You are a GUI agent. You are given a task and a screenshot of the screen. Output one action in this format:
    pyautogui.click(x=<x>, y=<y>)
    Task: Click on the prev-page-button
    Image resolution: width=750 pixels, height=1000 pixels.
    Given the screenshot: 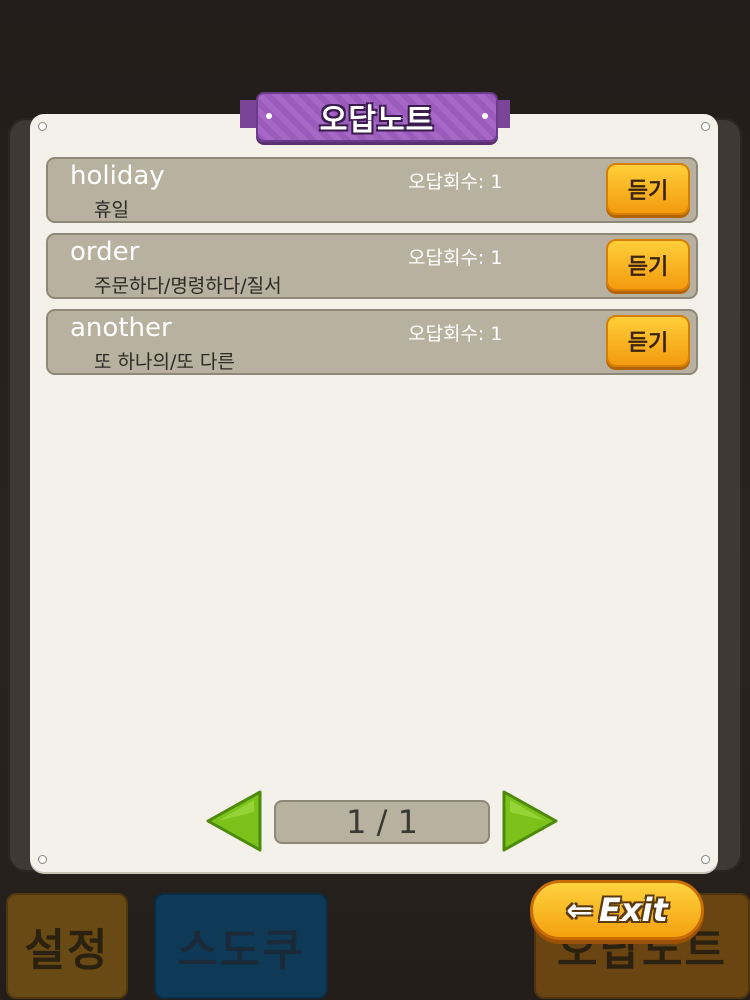 What is the action you would take?
    pyautogui.click(x=234, y=821)
    